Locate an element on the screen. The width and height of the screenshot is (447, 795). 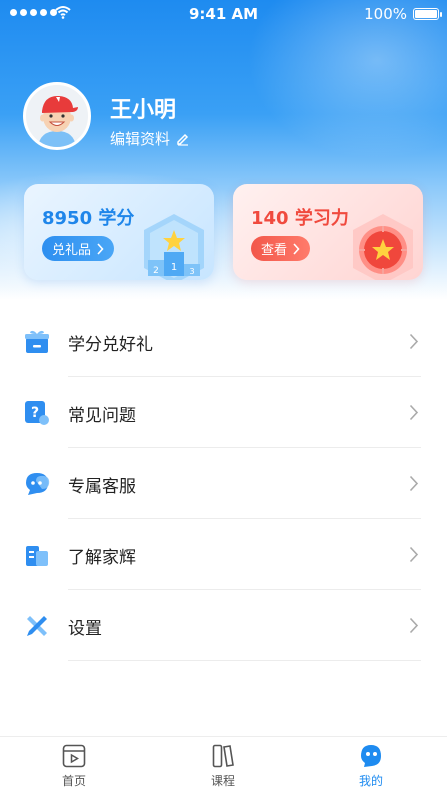
tab-mine: 我的 is located at coordinates (371, 766).